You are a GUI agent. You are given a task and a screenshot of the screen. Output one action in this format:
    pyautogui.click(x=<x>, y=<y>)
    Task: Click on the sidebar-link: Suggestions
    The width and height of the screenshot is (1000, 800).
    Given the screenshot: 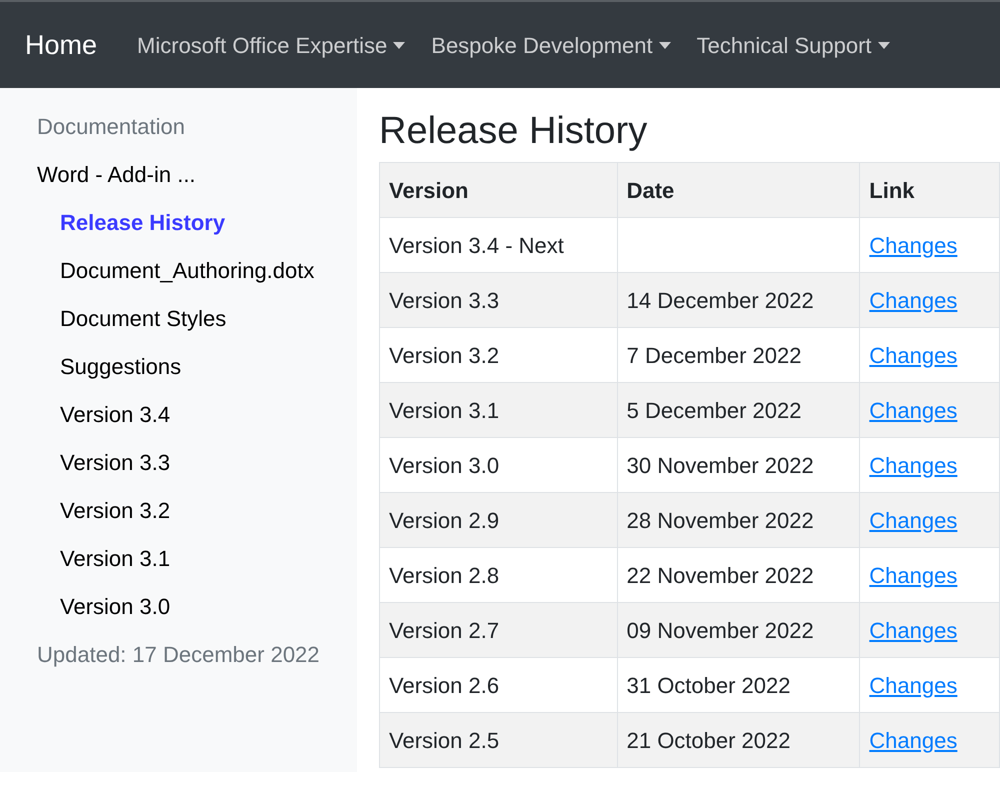 What is the action you would take?
    pyautogui.click(x=197, y=374)
    